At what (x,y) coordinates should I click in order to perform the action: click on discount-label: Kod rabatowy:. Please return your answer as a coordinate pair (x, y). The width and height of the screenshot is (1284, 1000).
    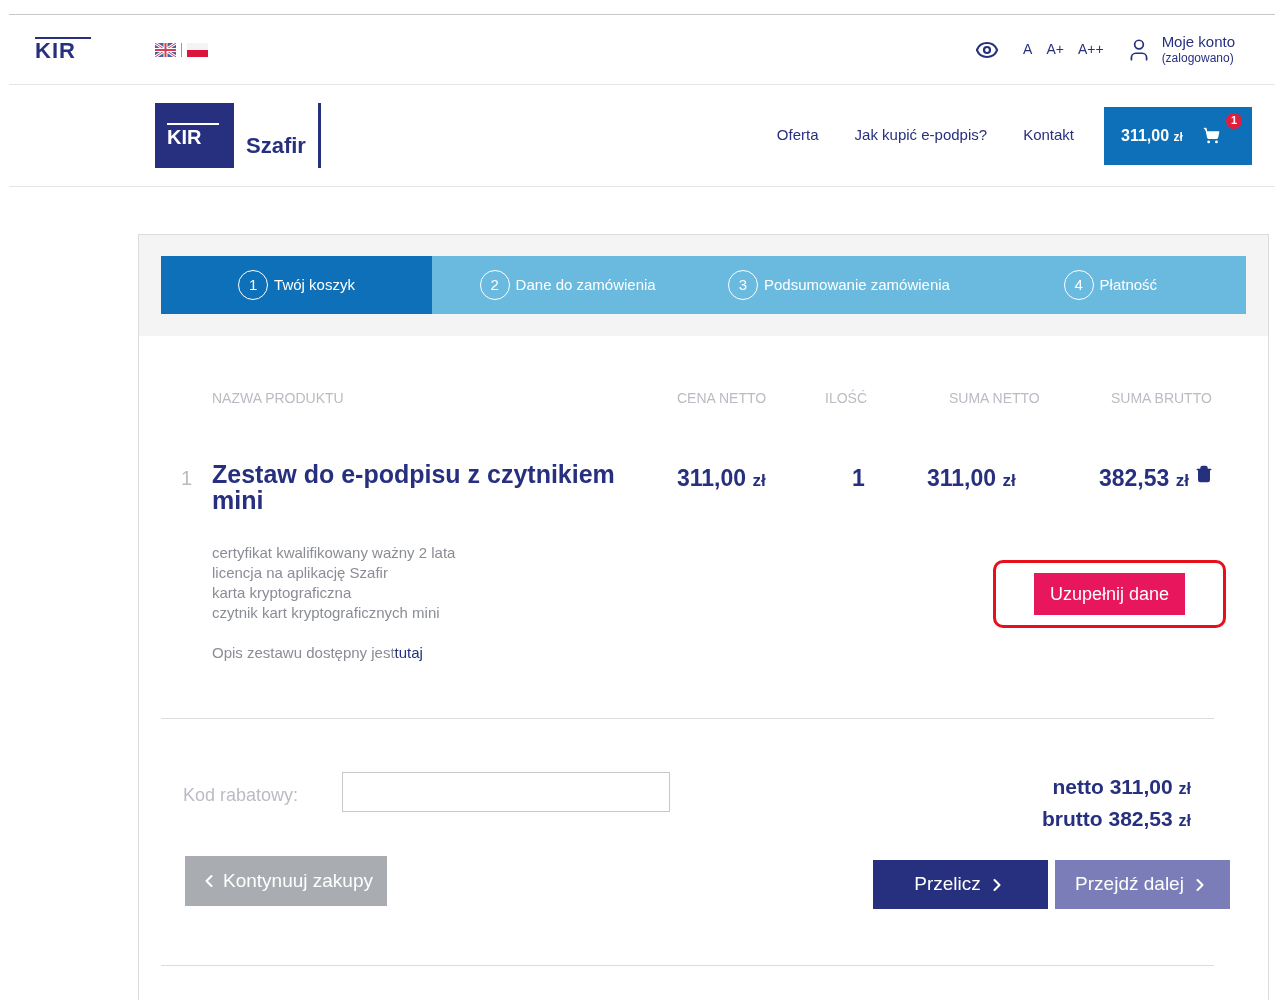
    Looking at the image, I should click on (241, 795).